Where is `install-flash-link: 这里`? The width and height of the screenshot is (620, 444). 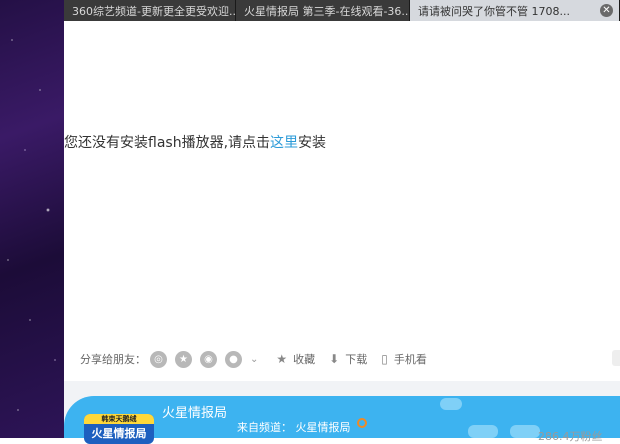
install-flash-link: 这里 is located at coordinates (284, 143).